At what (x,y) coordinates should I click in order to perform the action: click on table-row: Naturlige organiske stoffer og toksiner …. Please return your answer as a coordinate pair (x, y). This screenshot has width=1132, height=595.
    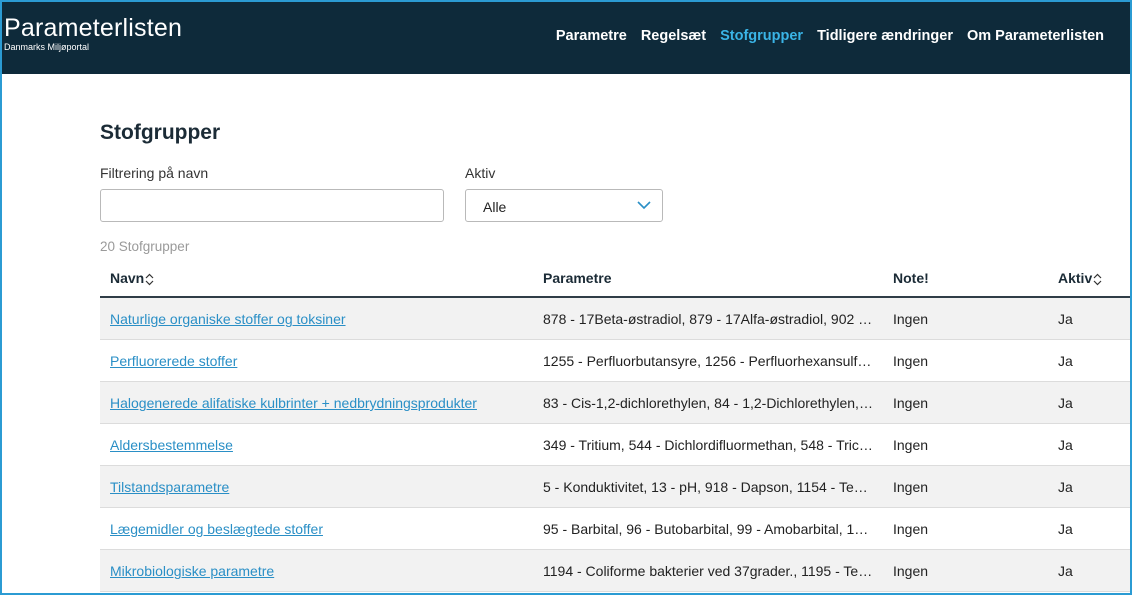
    Looking at the image, I should click on (615, 319).